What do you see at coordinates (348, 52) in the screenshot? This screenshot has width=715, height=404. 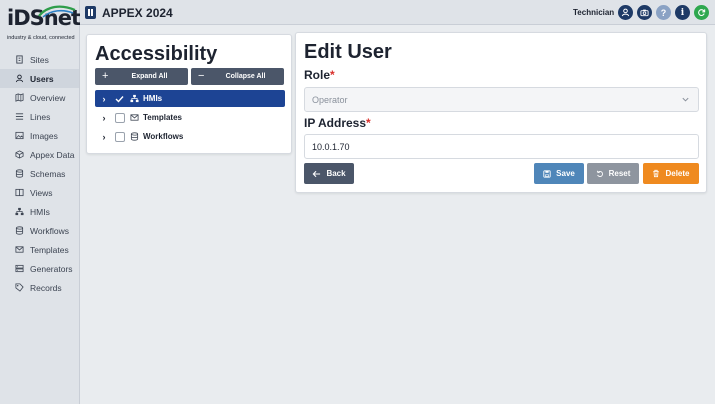 I see `edit-user-title: Edit User` at bounding box center [348, 52].